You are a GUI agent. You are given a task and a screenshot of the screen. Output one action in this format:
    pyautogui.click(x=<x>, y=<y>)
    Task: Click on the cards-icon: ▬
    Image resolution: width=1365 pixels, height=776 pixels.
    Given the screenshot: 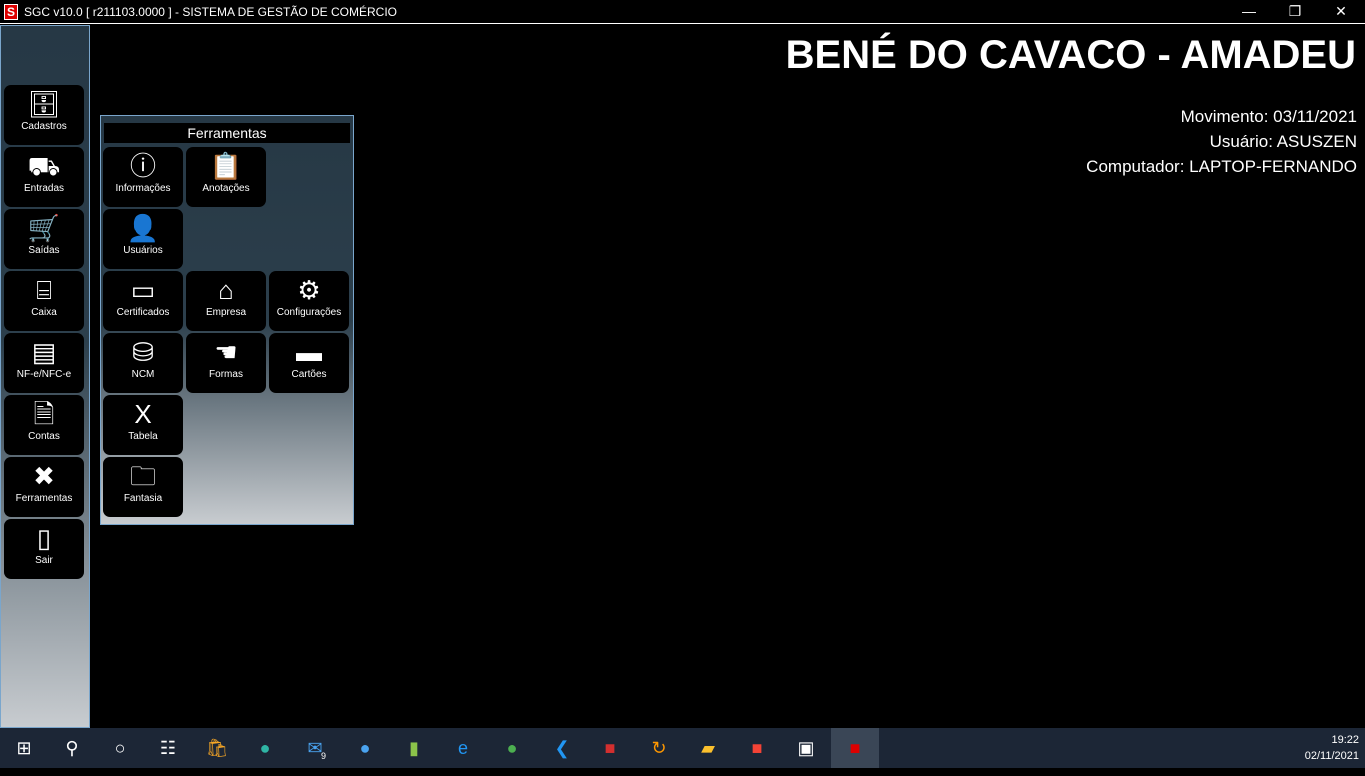 What is the action you would take?
    pyautogui.click(x=309, y=352)
    